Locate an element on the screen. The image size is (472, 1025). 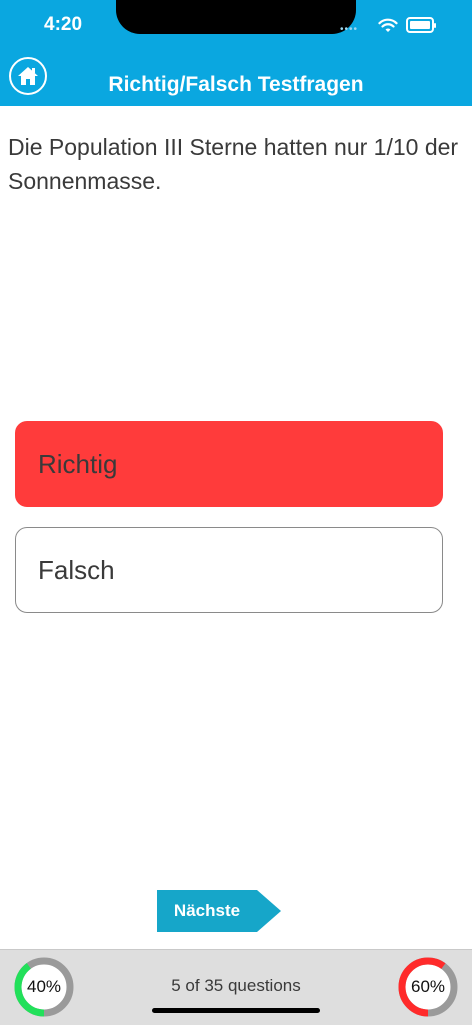
next-button-arrow is located at coordinates (269, 911).